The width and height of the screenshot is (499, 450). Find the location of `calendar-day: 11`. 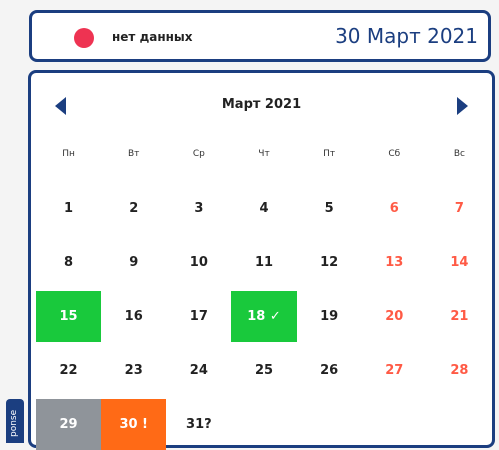

calendar-day: 11 is located at coordinates (263, 262).